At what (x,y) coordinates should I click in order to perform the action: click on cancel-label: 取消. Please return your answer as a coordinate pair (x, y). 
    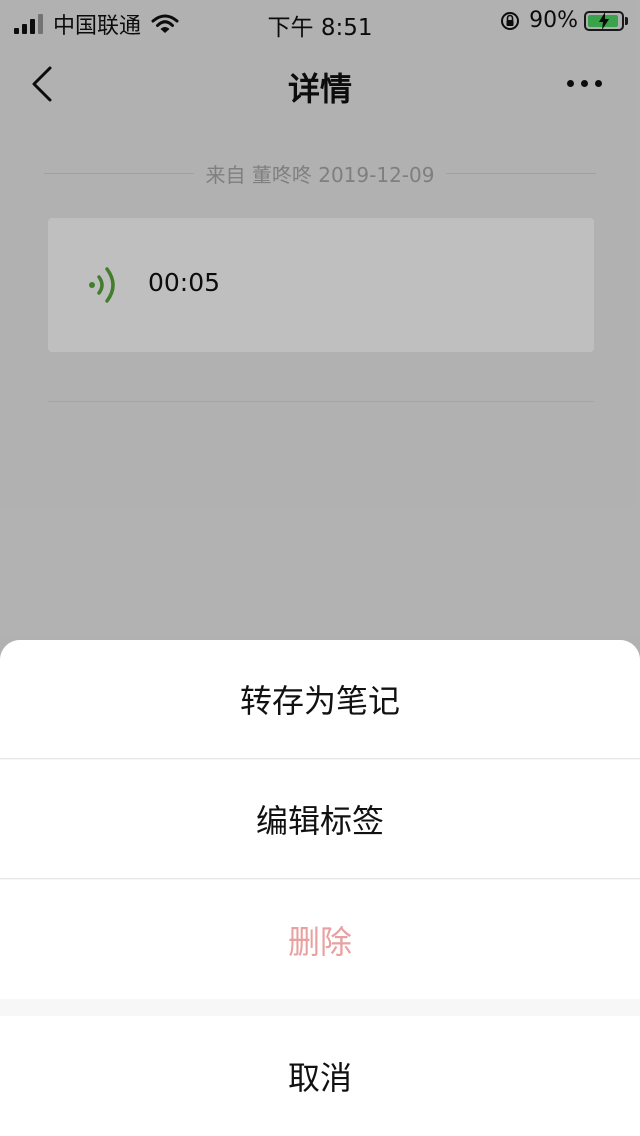
    Looking at the image, I should click on (319, 1078).